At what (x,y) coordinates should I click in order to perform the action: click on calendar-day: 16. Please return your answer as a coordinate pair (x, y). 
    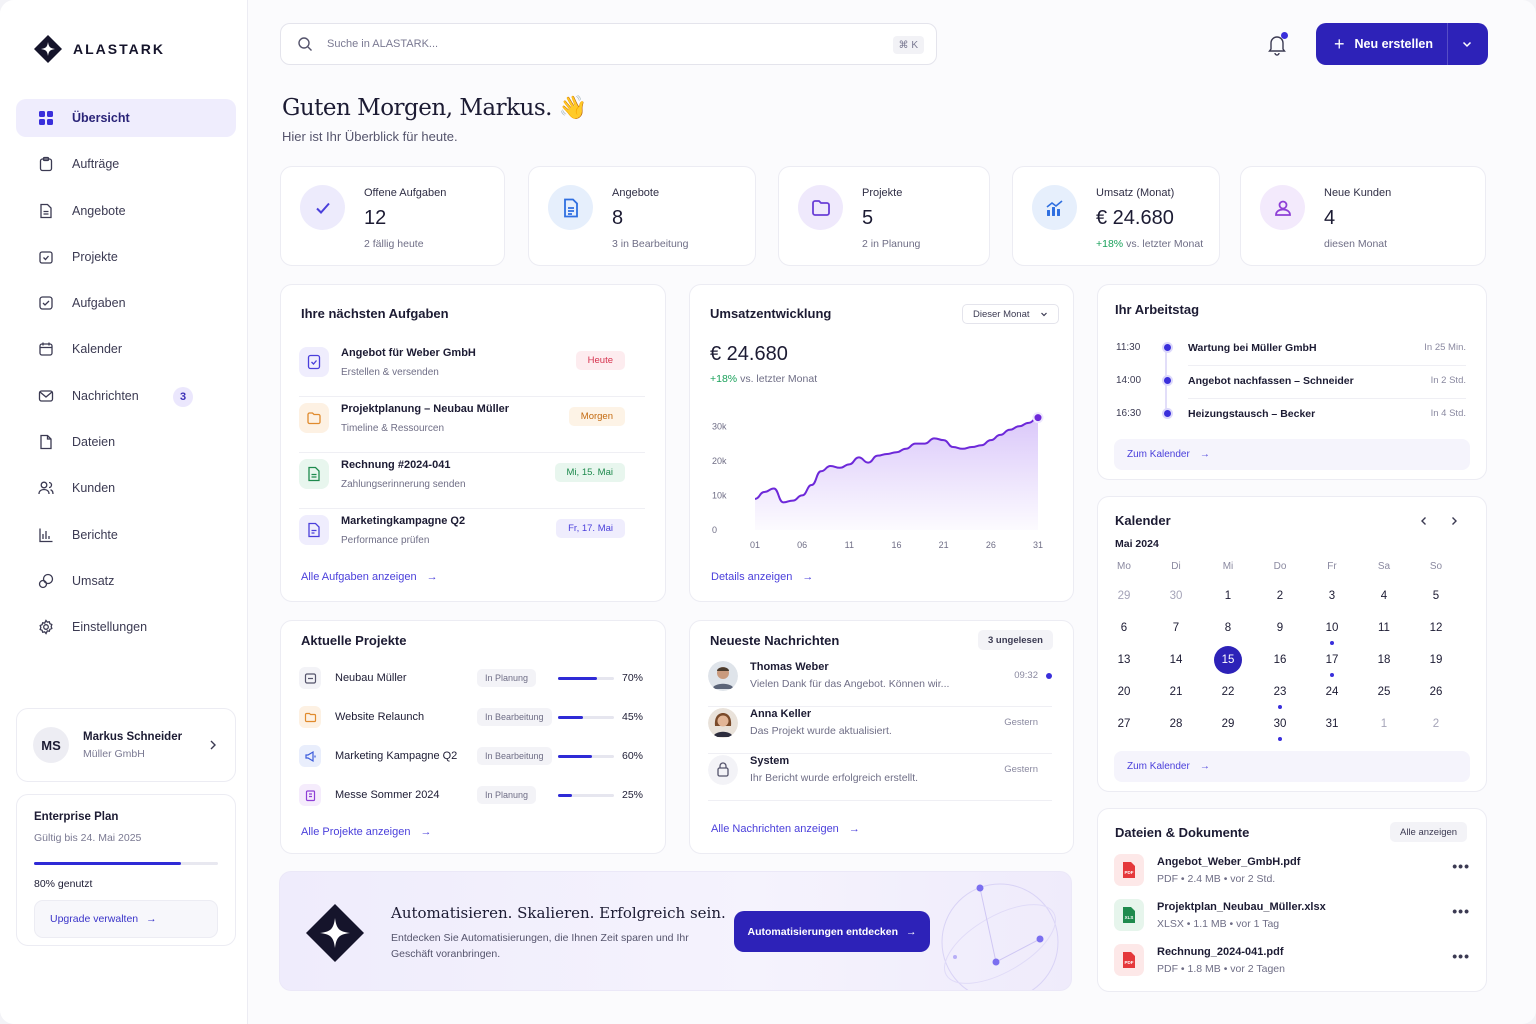
    Looking at the image, I should click on (1280, 660).